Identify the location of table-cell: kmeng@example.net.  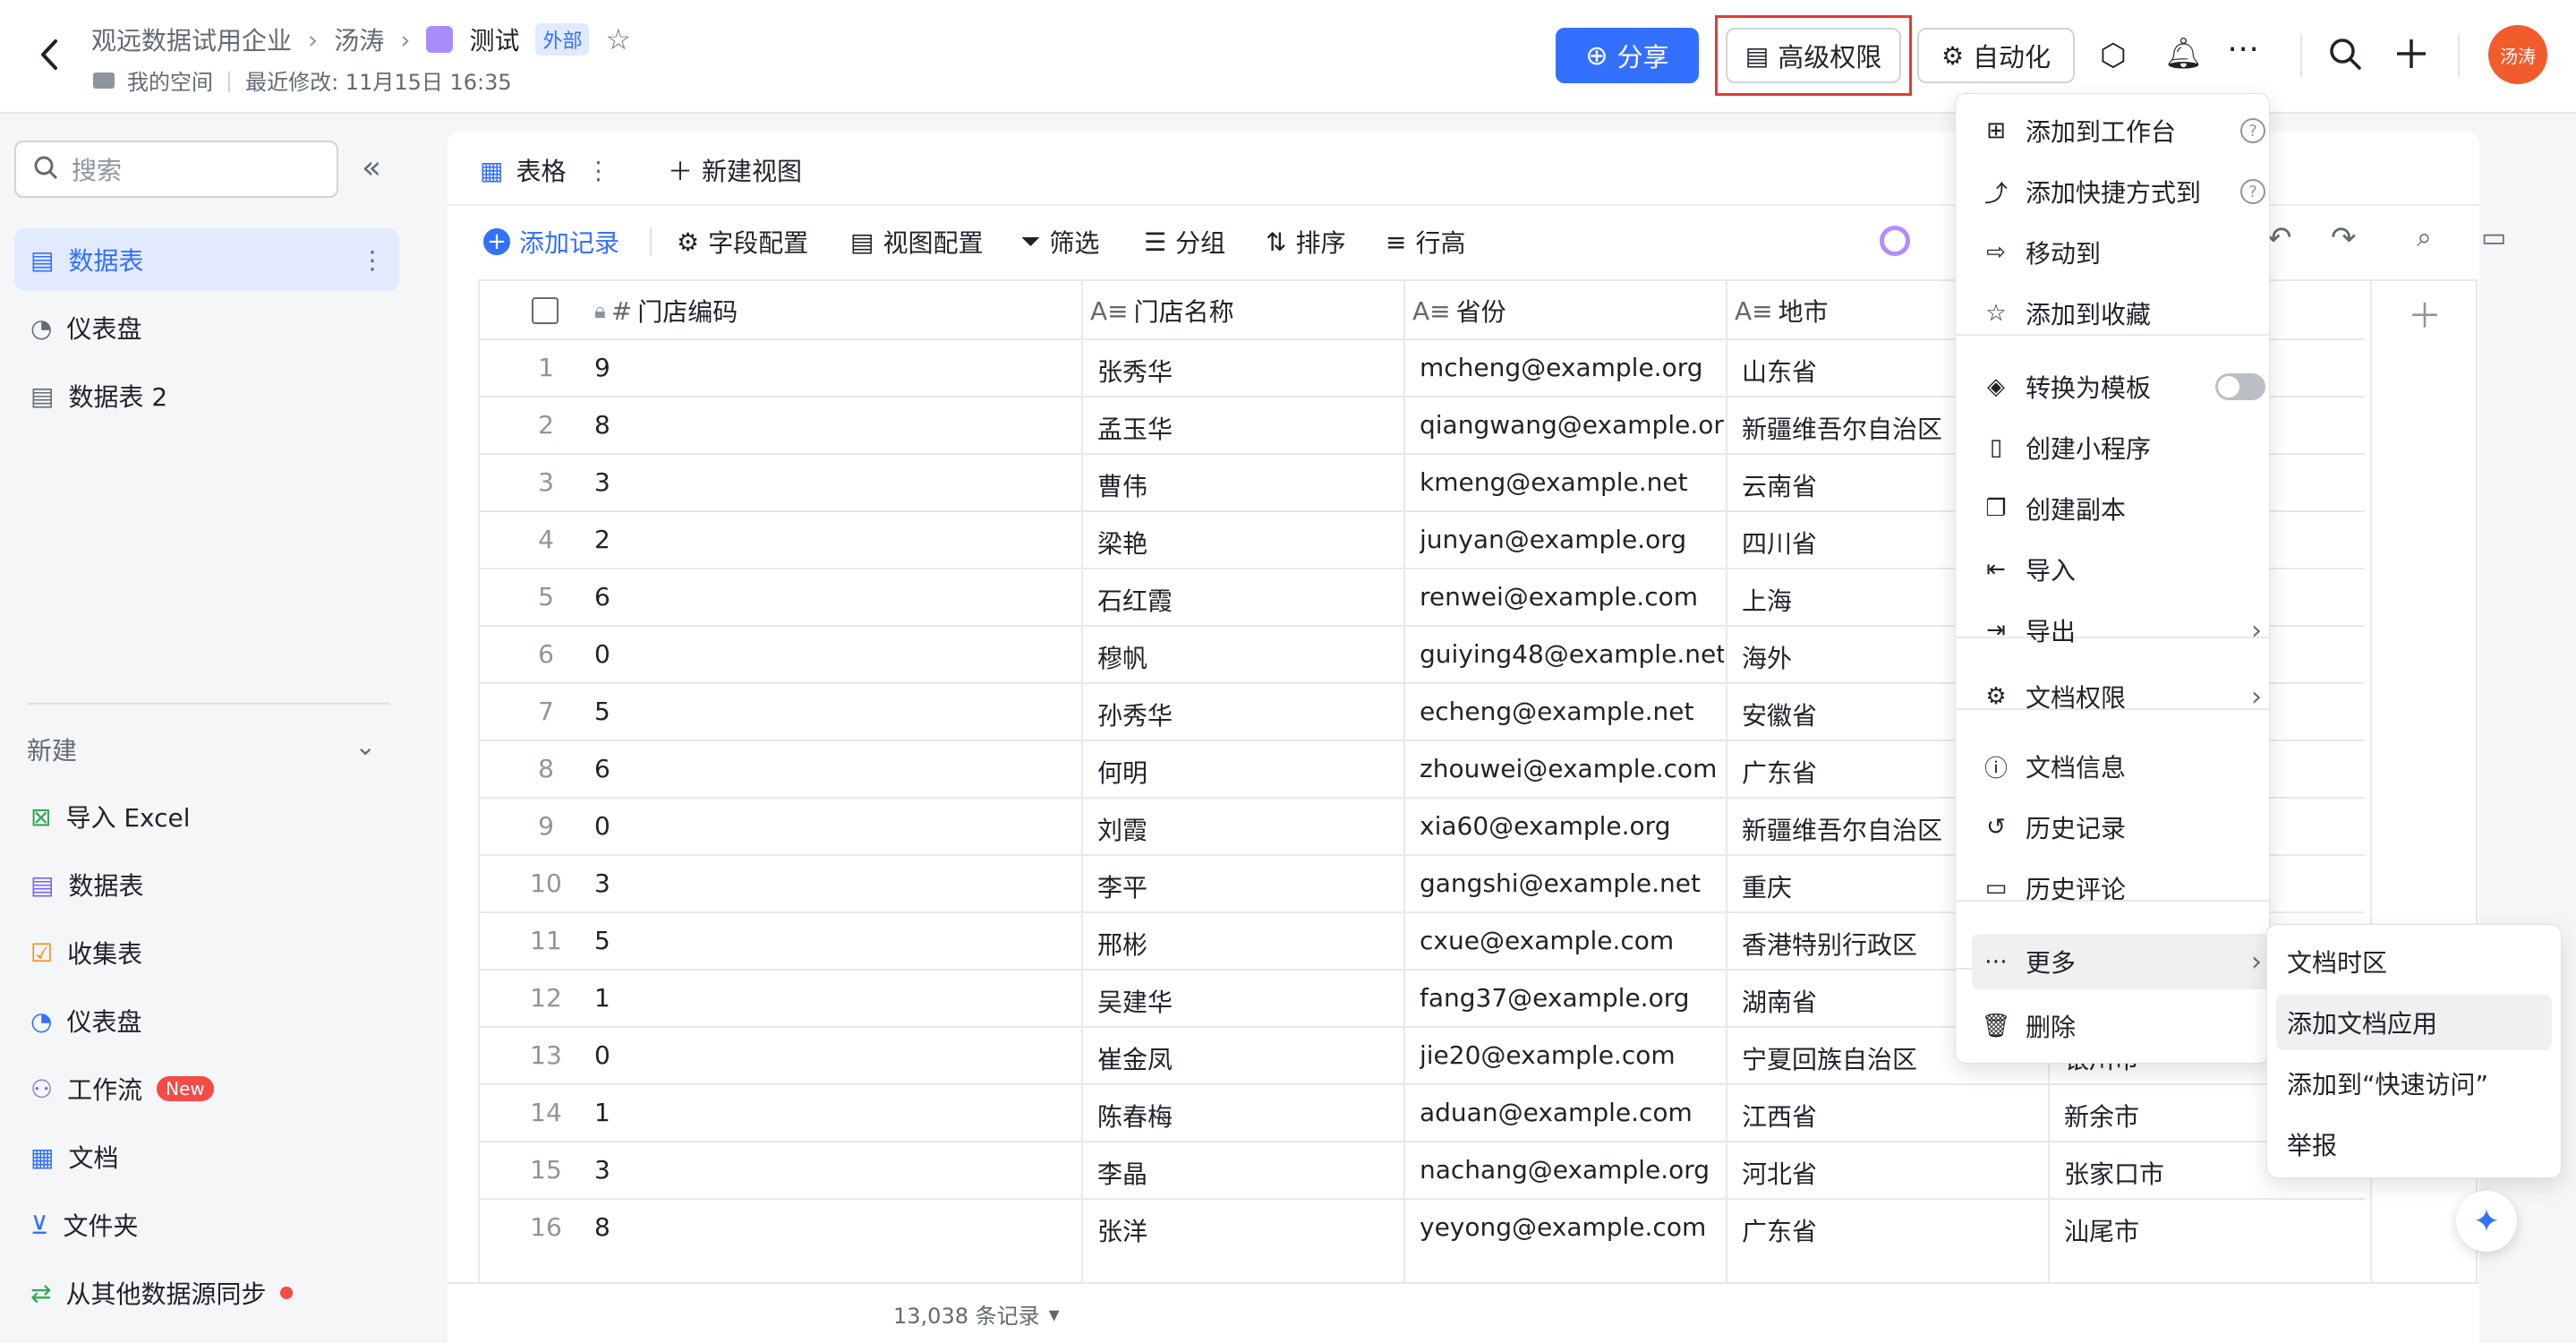
(1572, 482).